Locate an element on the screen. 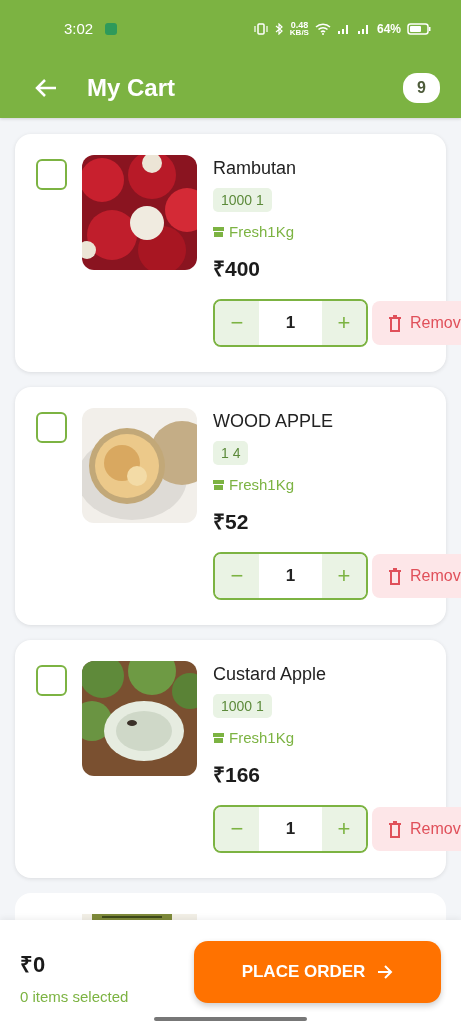 The image size is (461, 1024). vibrate-icon is located at coordinates (260, 28).